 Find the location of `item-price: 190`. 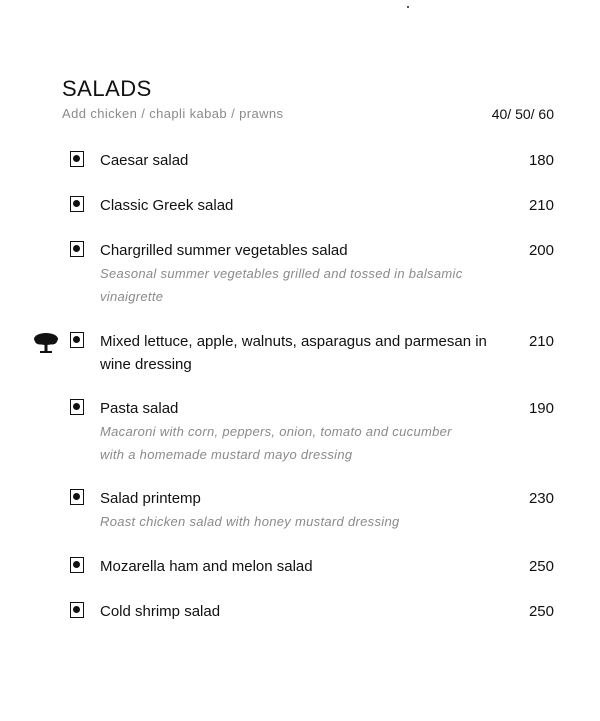

item-price: 190 is located at coordinates (541, 408).